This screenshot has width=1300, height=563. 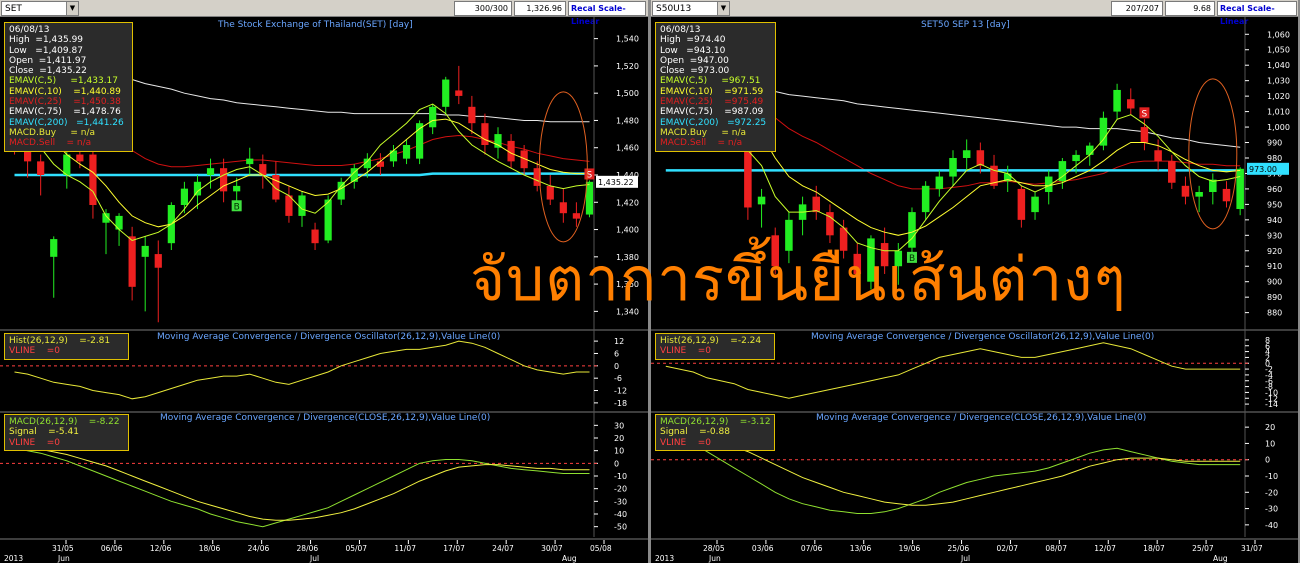 What do you see at coordinates (691, 8) in the screenshot?
I see `symbol-select: S50U13 ▼` at bounding box center [691, 8].